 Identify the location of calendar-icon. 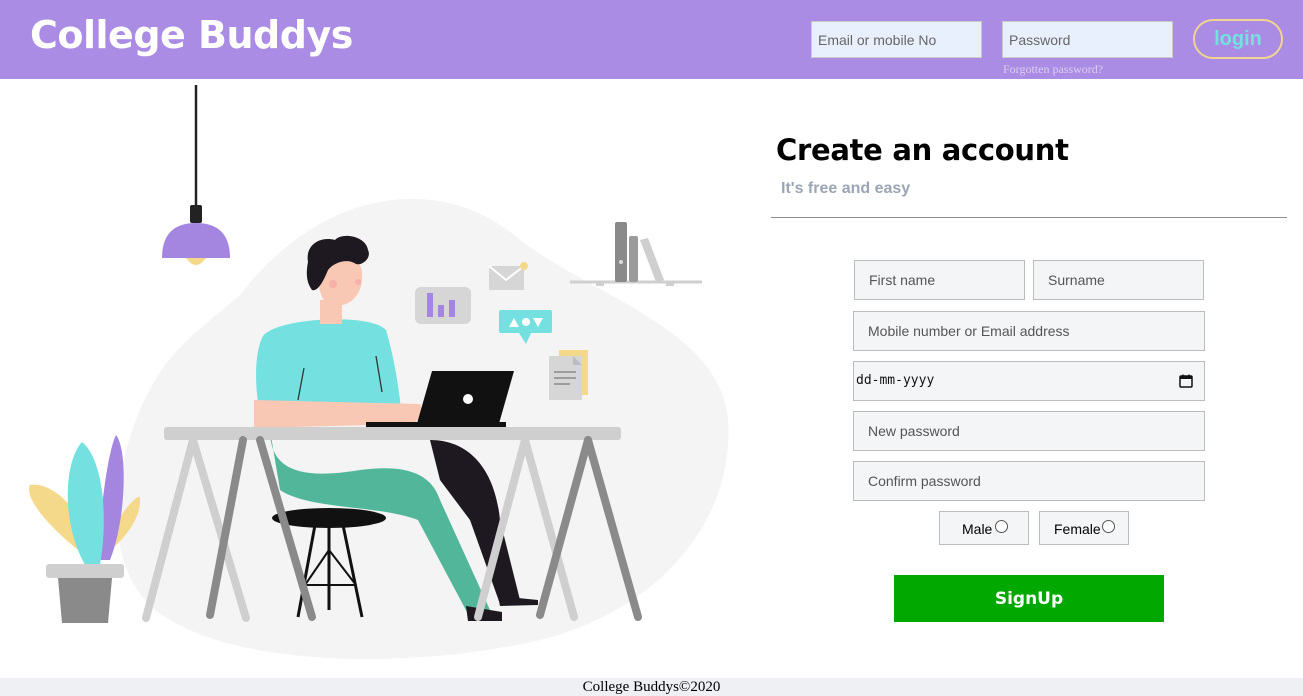
(1186, 381).